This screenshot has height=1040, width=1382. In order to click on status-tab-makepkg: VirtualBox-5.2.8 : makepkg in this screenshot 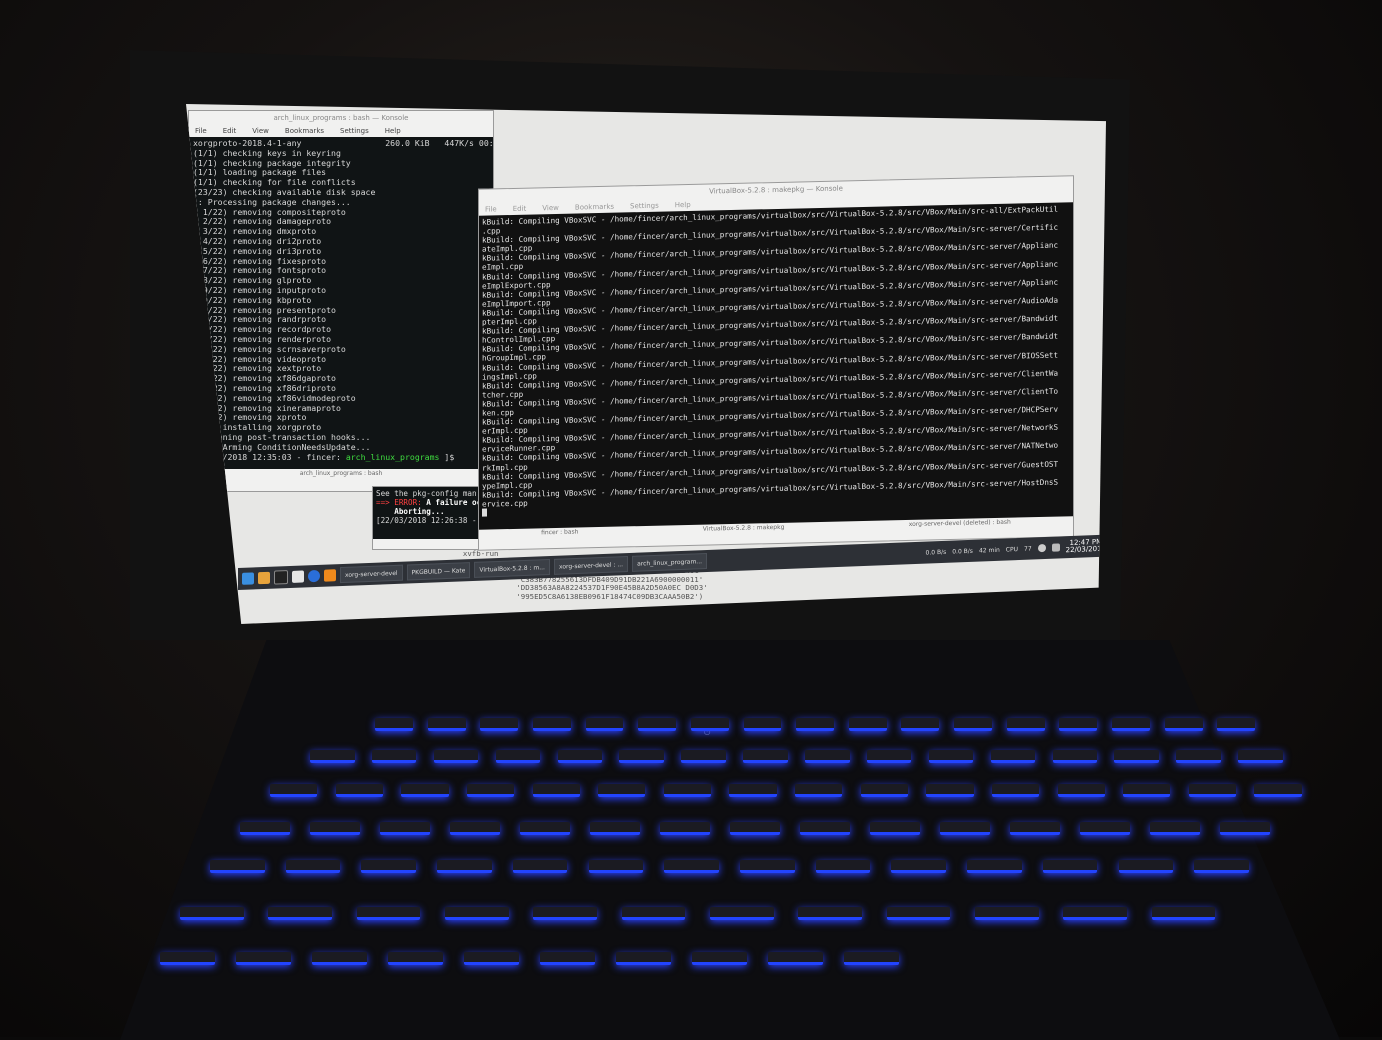, I will do `click(744, 529)`.